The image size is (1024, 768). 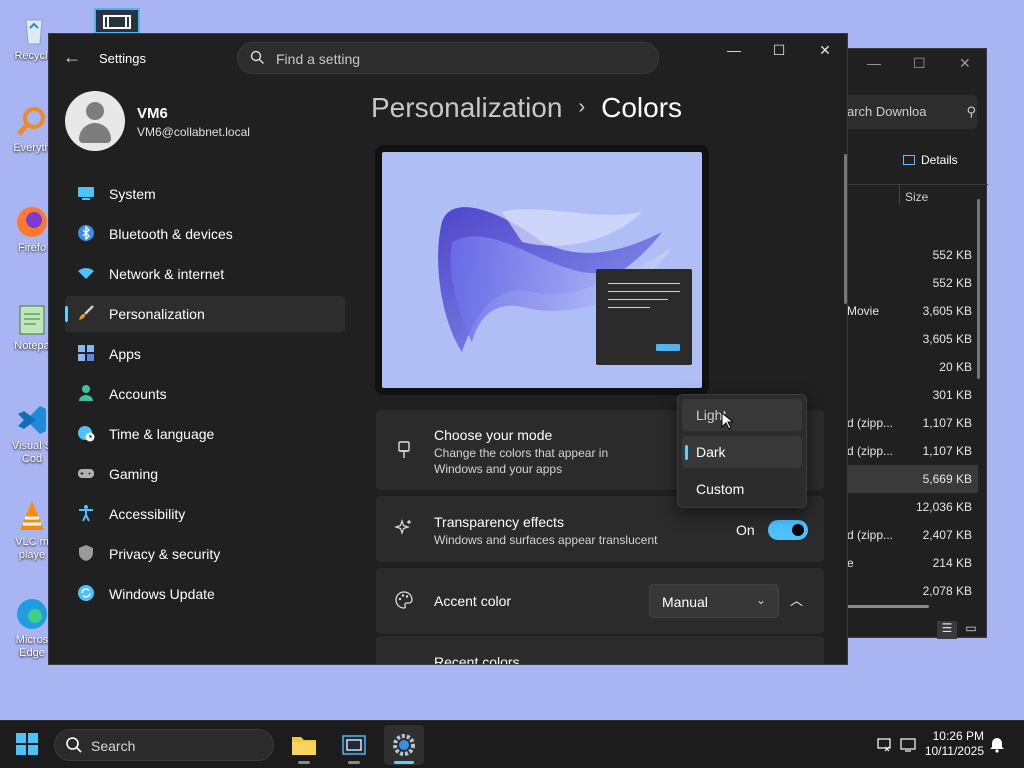 I want to click on file-size: 1,107 KB, so click(x=947, y=451).